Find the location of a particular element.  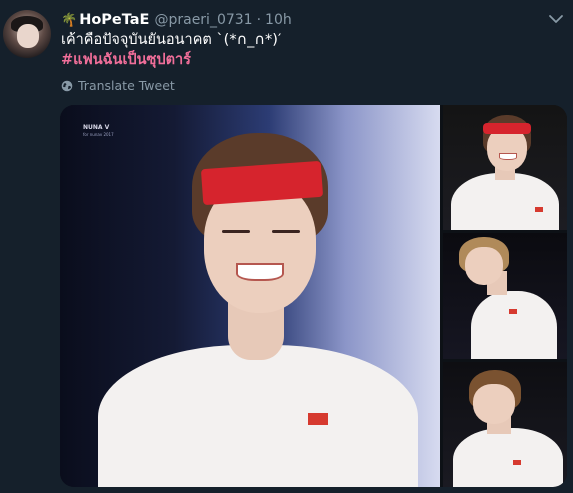

eye-left is located at coordinates (236, 231).